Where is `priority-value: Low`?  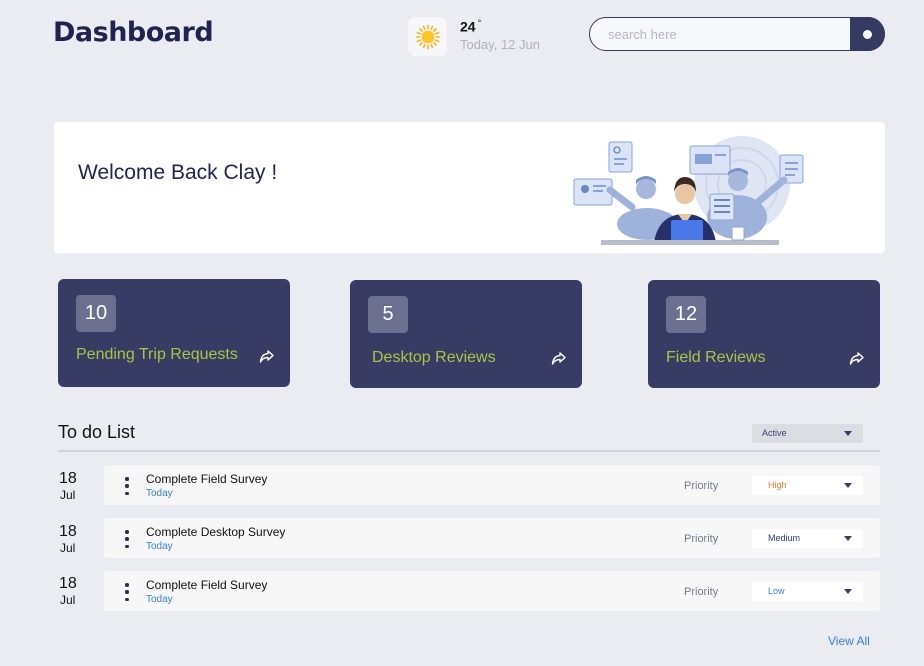 priority-value: Low is located at coordinates (776, 591).